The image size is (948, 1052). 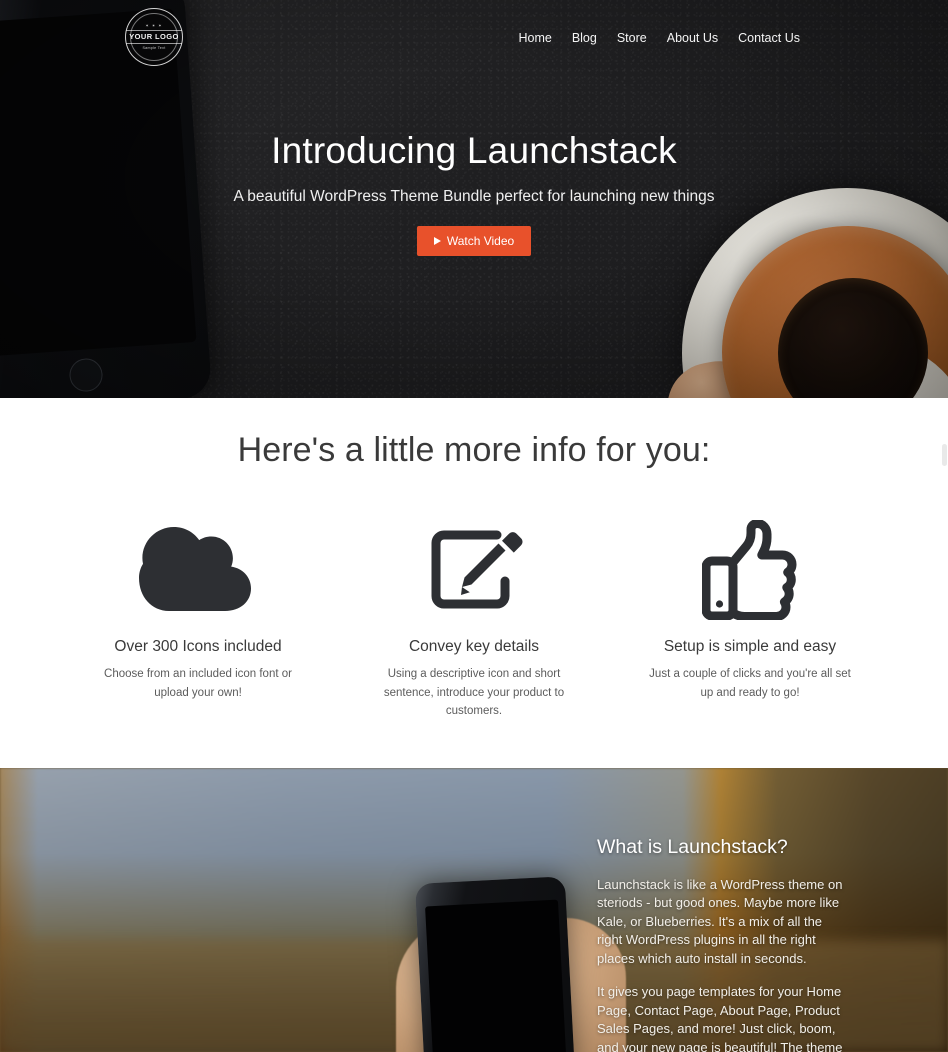 I want to click on site-logo: ✶ ✶ ✶ YOUR LOGO Sample Text, so click(x=154, y=37).